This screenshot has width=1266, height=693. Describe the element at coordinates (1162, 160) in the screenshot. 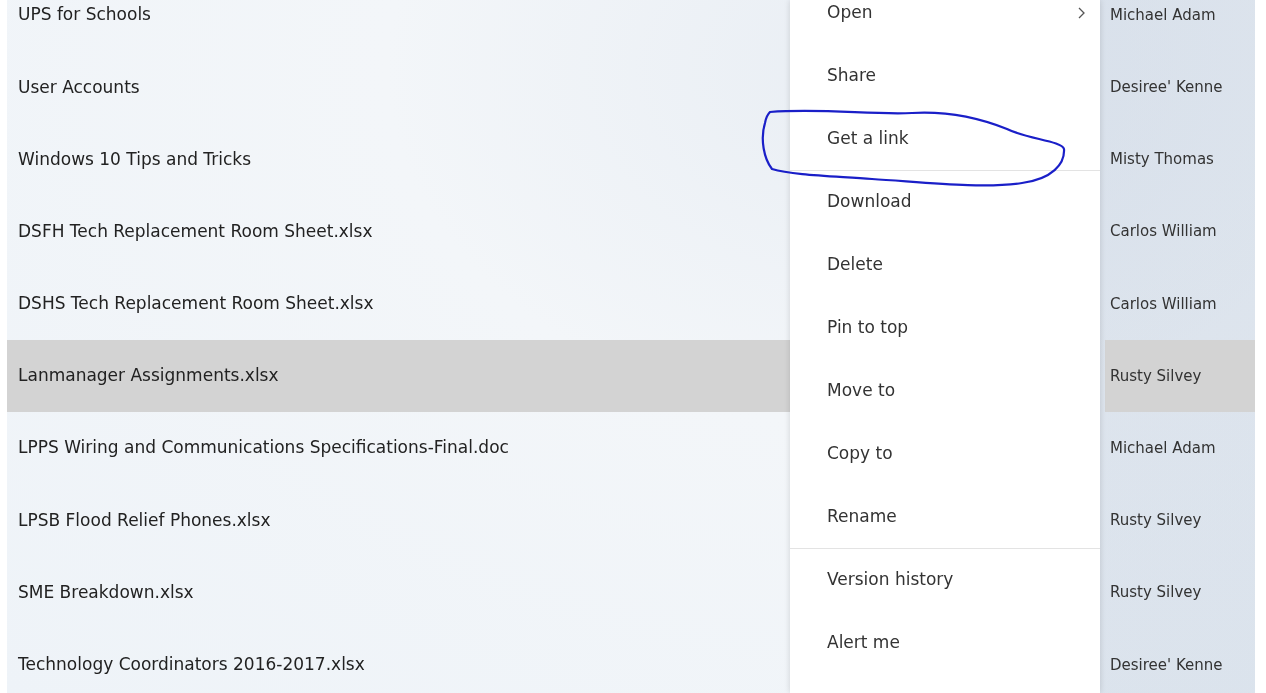

I see `owner-name: Misty Thomas` at that location.